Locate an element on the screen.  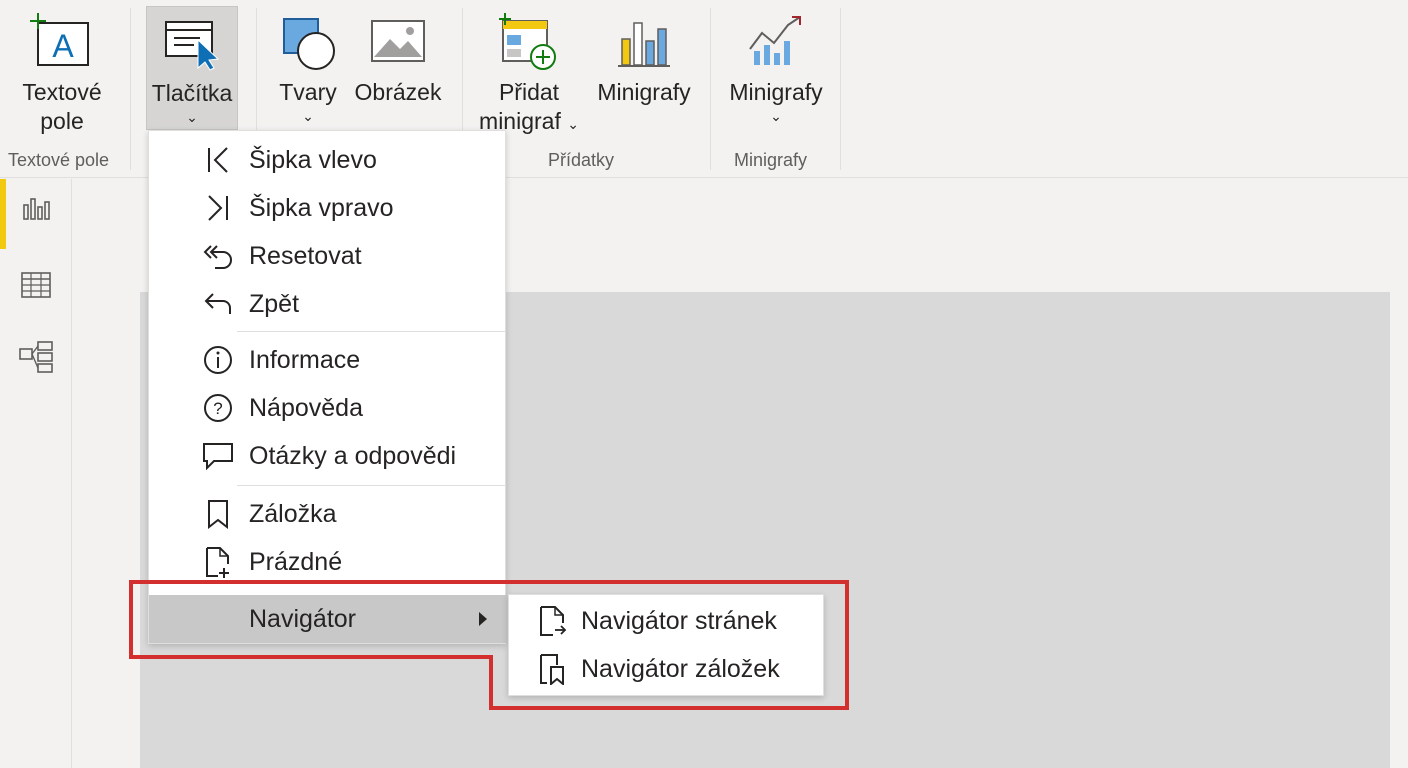
sparklines-label: Minigrafy is located at coordinates (644, 92).